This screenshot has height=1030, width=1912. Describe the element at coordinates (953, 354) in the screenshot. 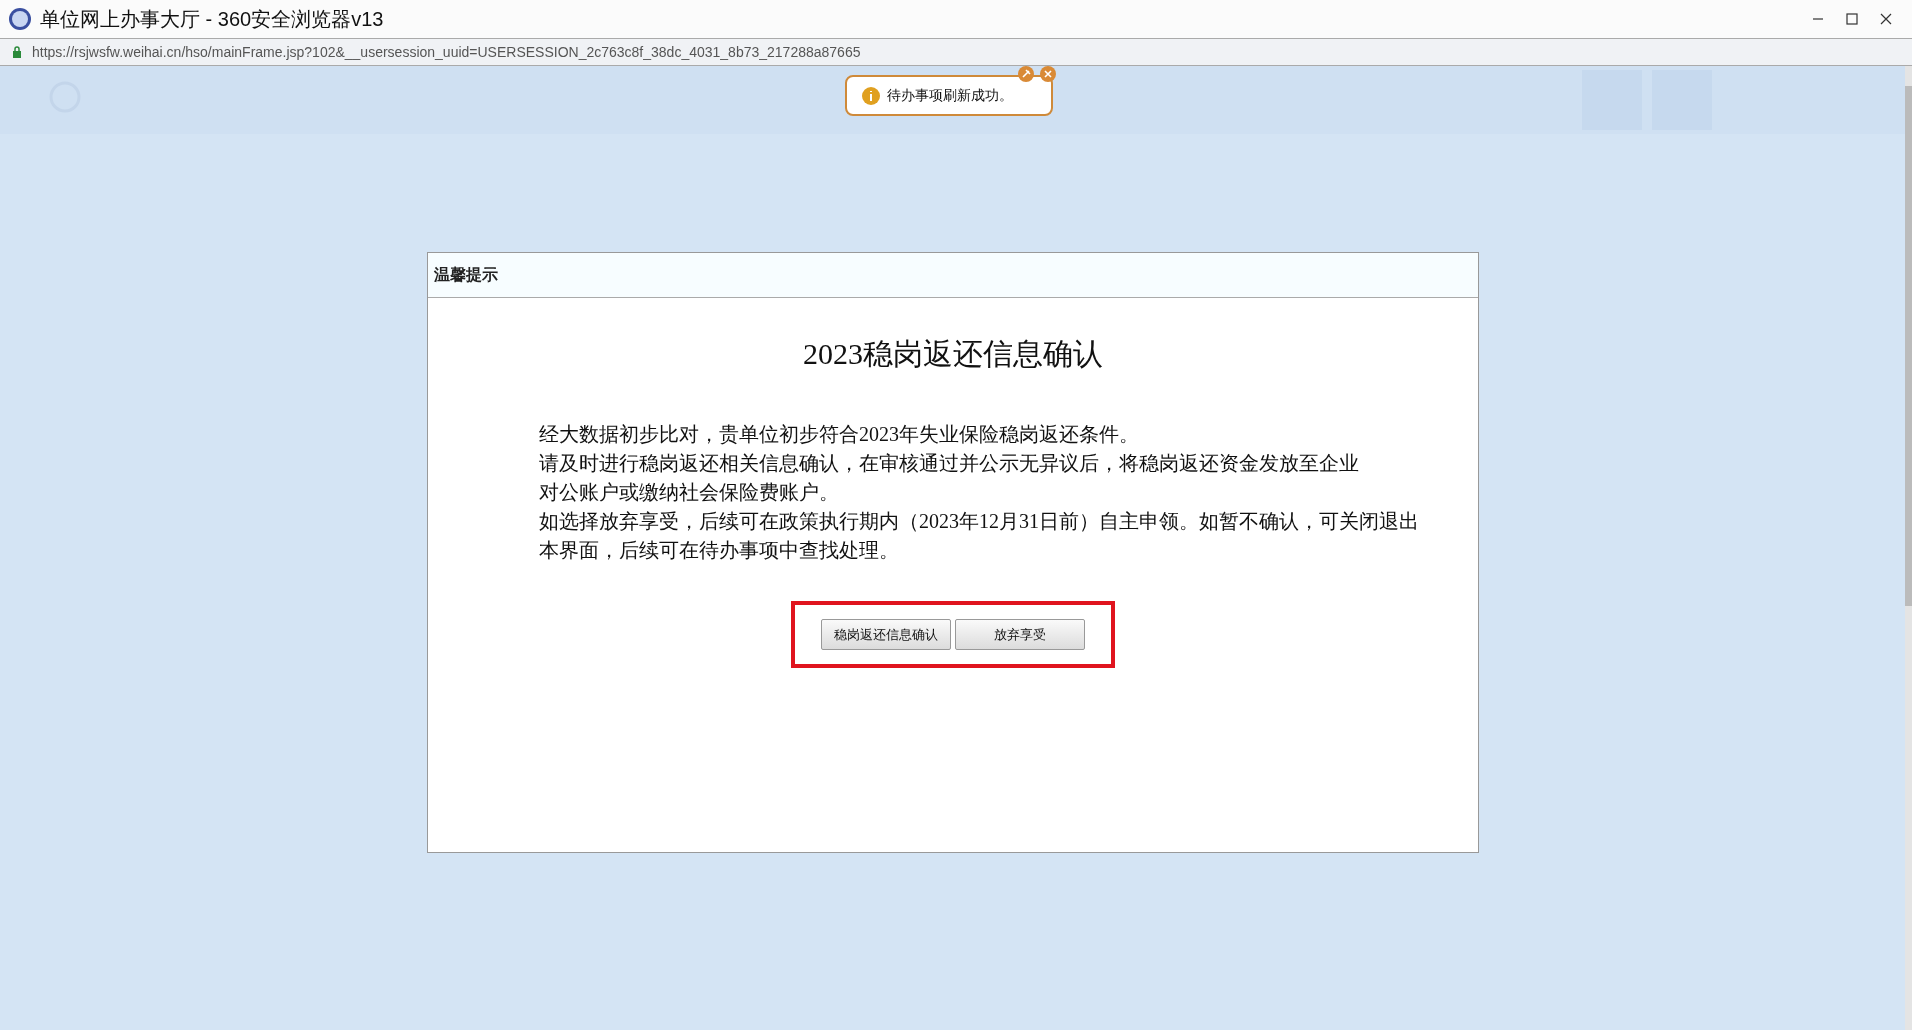

I see `dialog-title: 2023稳岗返还信息确认` at that location.